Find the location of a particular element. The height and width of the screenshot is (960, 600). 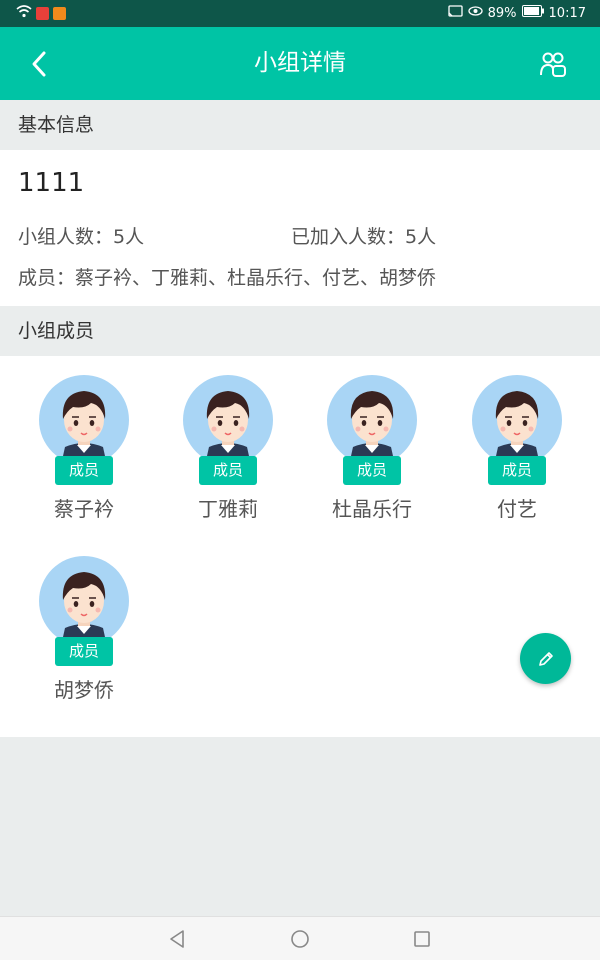

eye-comfort-icon is located at coordinates (475, 13).